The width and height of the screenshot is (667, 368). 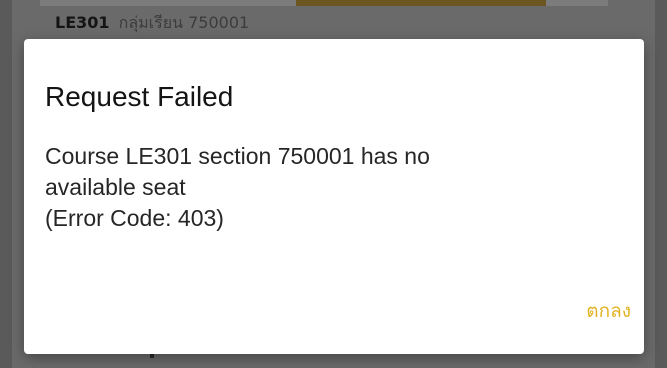 I want to click on background-edge-right, so click(x=661, y=184).